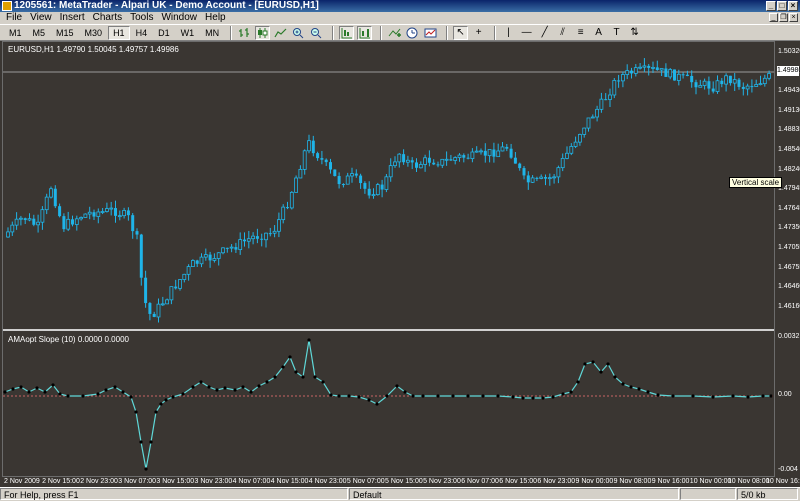 Image resolution: width=800 pixels, height=501 pixels. Describe the element at coordinates (789, 267) in the screenshot. I see `price-tick-label: 1.46755` at that location.